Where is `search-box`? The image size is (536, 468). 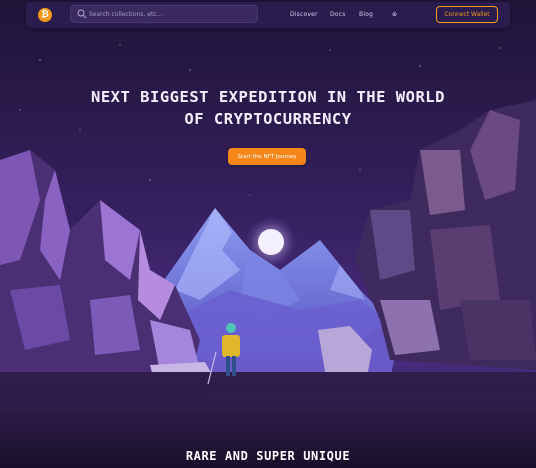 search-box is located at coordinates (164, 14).